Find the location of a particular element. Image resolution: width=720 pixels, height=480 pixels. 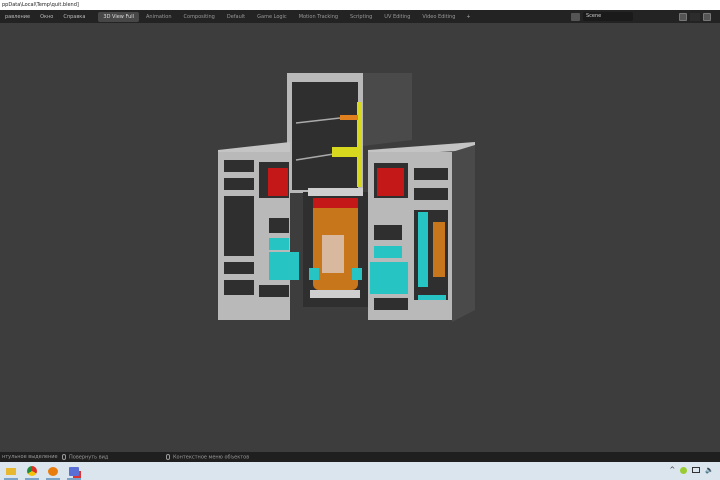

tab-animation: Animation is located at coordinates (159, 17).